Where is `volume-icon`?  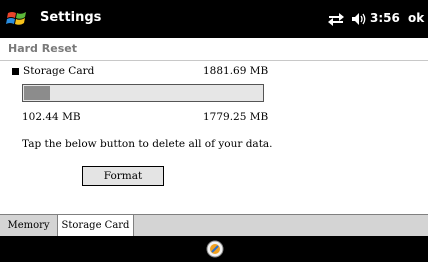
volume-icon is located at coordinates (359, 19).